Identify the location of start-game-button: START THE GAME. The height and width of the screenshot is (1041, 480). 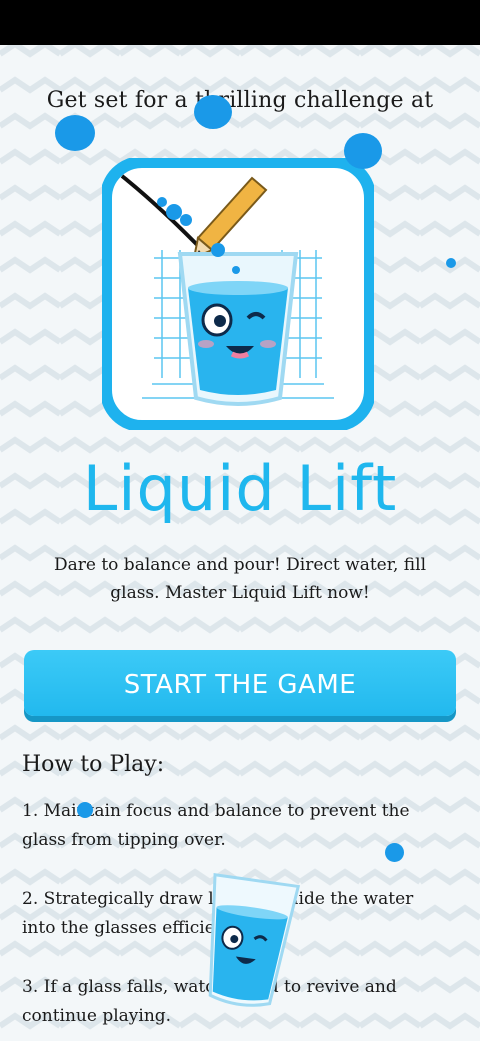
(240, 683).